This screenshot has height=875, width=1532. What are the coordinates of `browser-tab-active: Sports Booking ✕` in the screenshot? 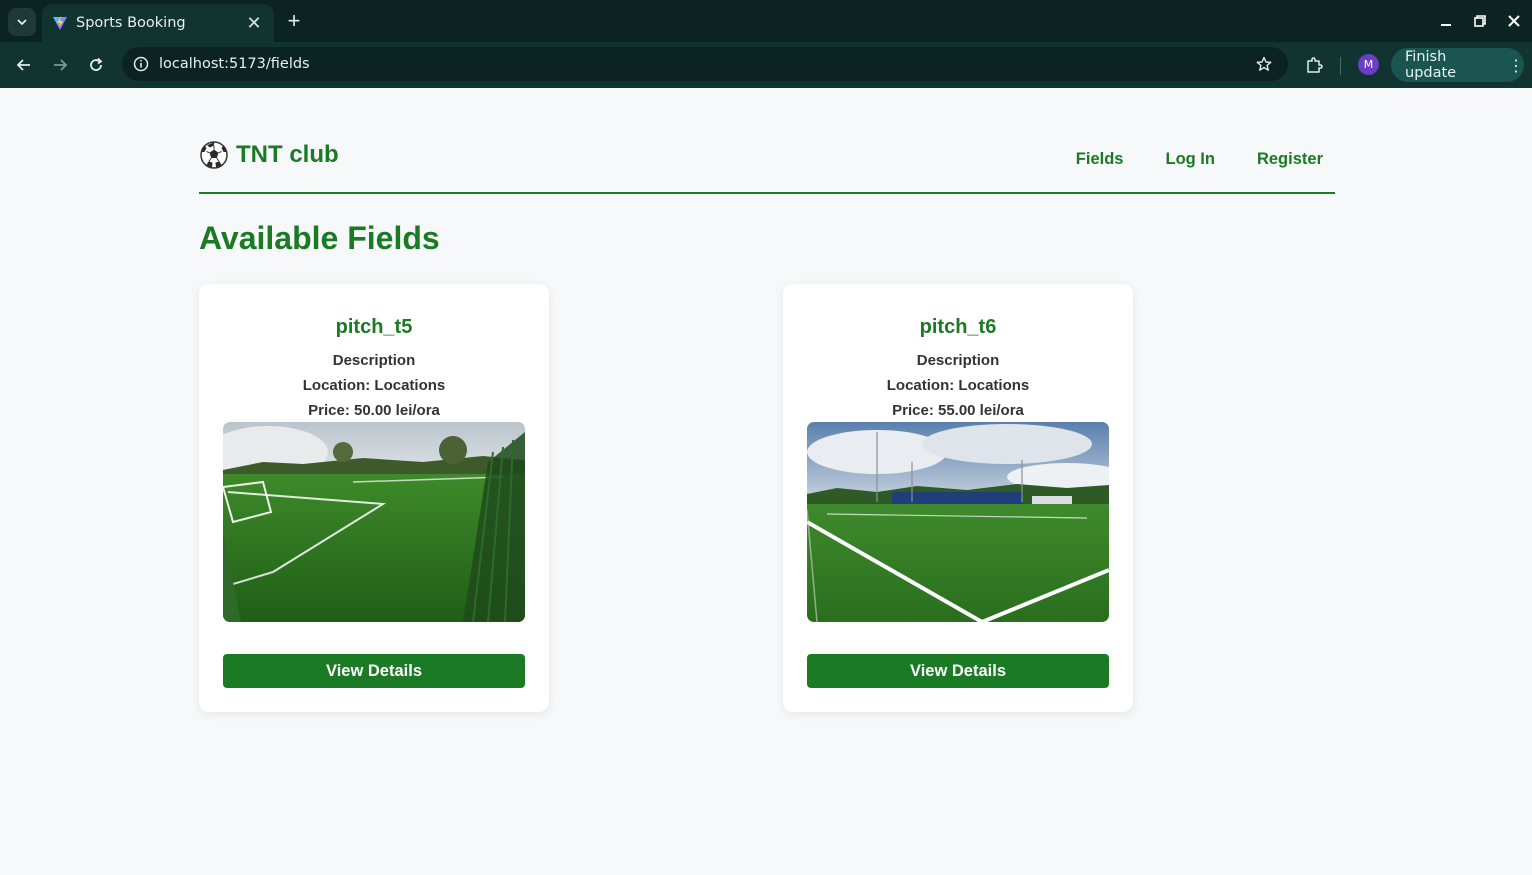 It's located at (158, 23).